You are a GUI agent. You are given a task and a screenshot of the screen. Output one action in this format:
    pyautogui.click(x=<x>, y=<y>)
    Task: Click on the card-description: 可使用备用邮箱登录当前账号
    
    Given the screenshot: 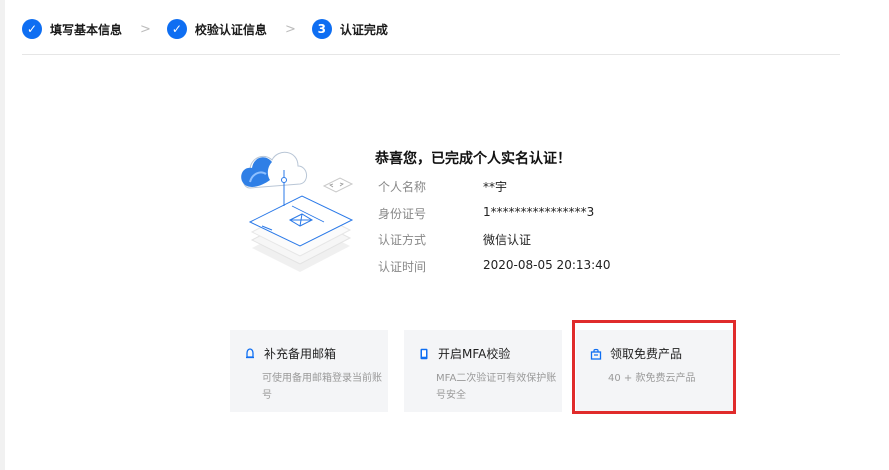 What is the action you would take?
    pyautogui.click(x=322, y=387)
    